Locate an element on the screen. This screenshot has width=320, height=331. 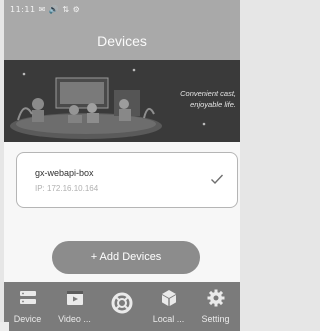
tab-setting: Setting is located at coordinates (215, 306).